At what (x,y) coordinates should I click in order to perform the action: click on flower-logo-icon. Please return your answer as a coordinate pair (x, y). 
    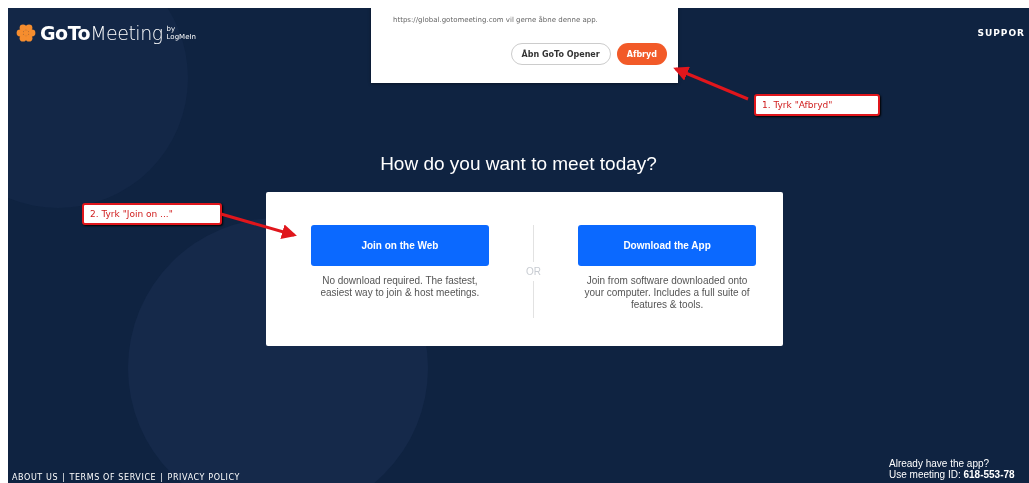
    Looking at the image, I should click on (26, 33).